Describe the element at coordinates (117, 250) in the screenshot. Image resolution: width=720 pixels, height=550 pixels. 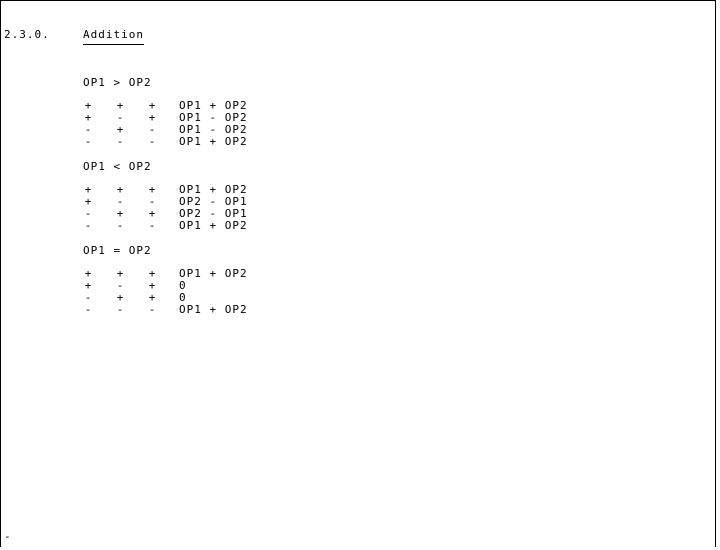
I see `group-heading-op1-equal: OP1 = OP2` at that location.